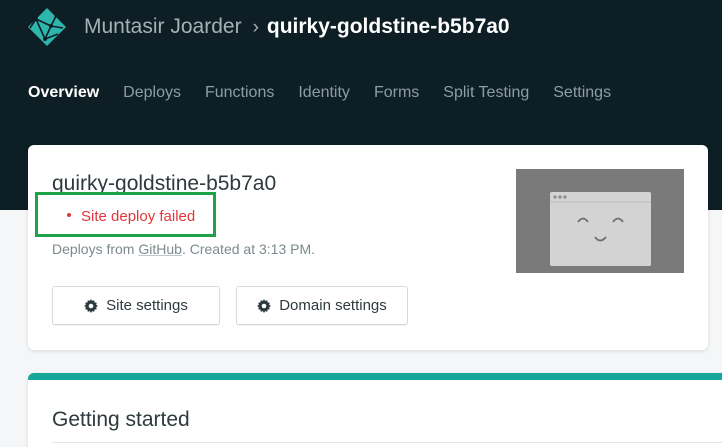 This screenshot has width=722, height=447. I want to click on tab-forms: Forms, so click(396, 93).